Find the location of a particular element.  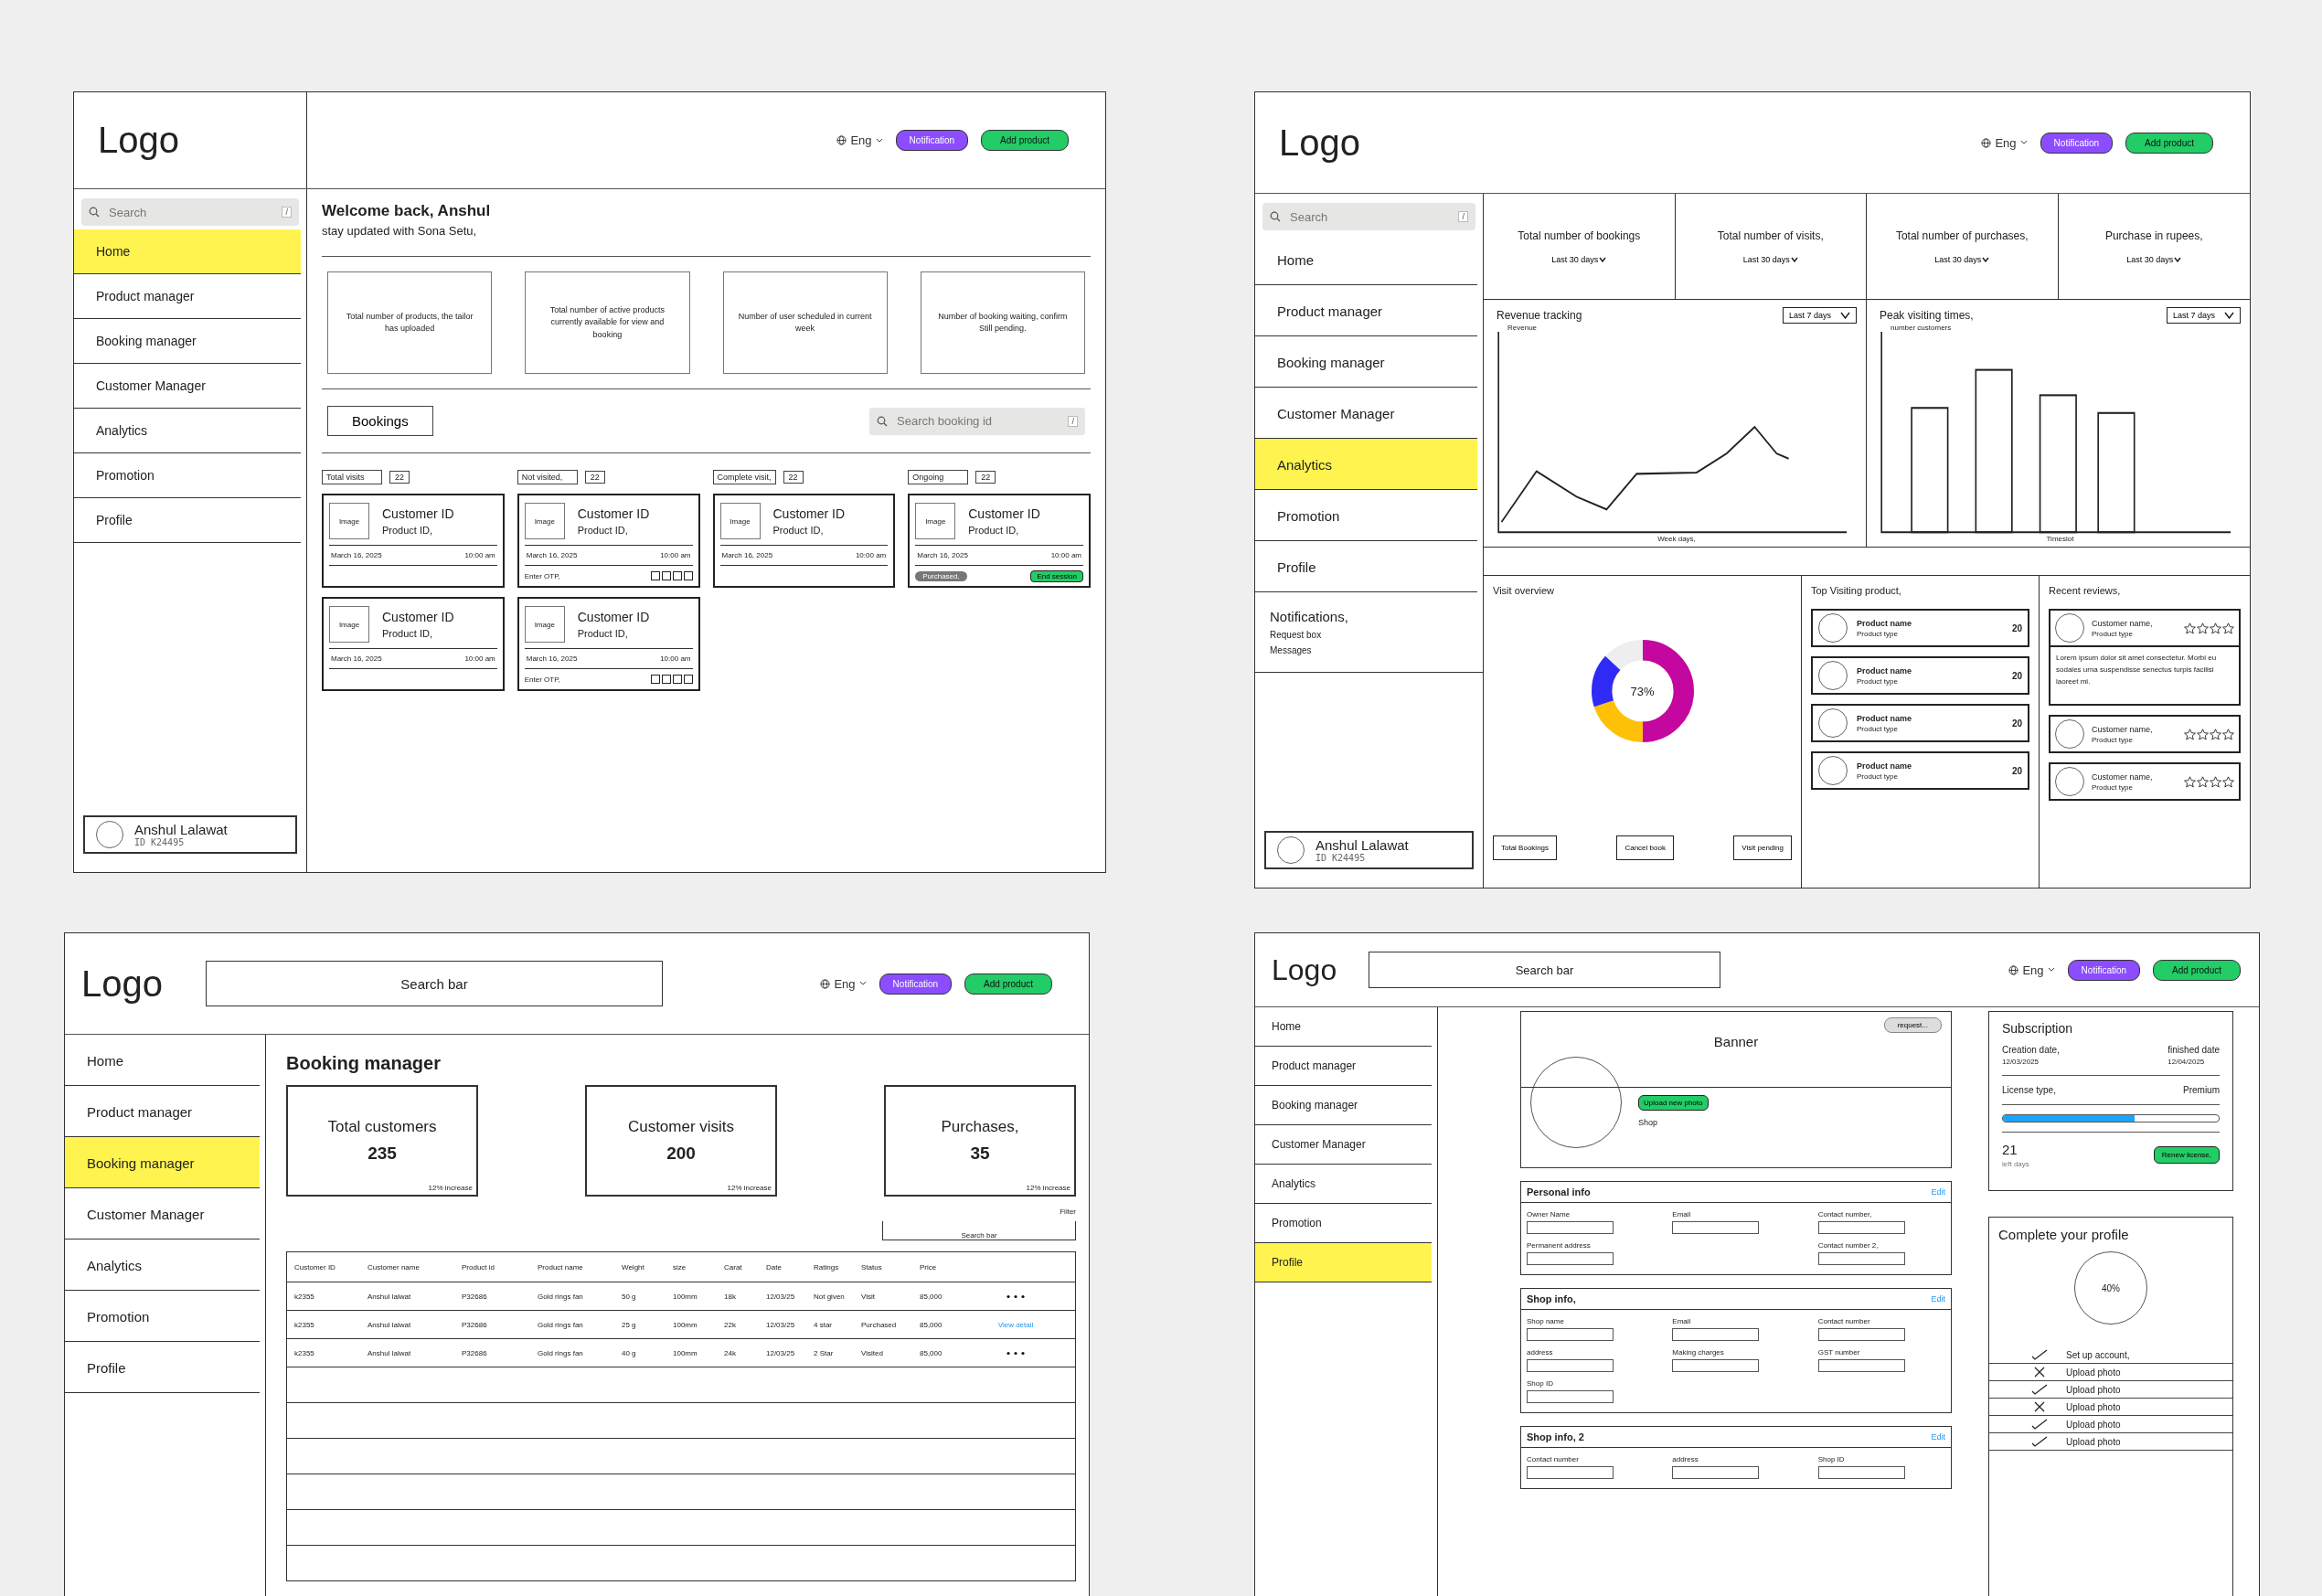

nav-item: Notifications, is located at coordinates (1309, 616).